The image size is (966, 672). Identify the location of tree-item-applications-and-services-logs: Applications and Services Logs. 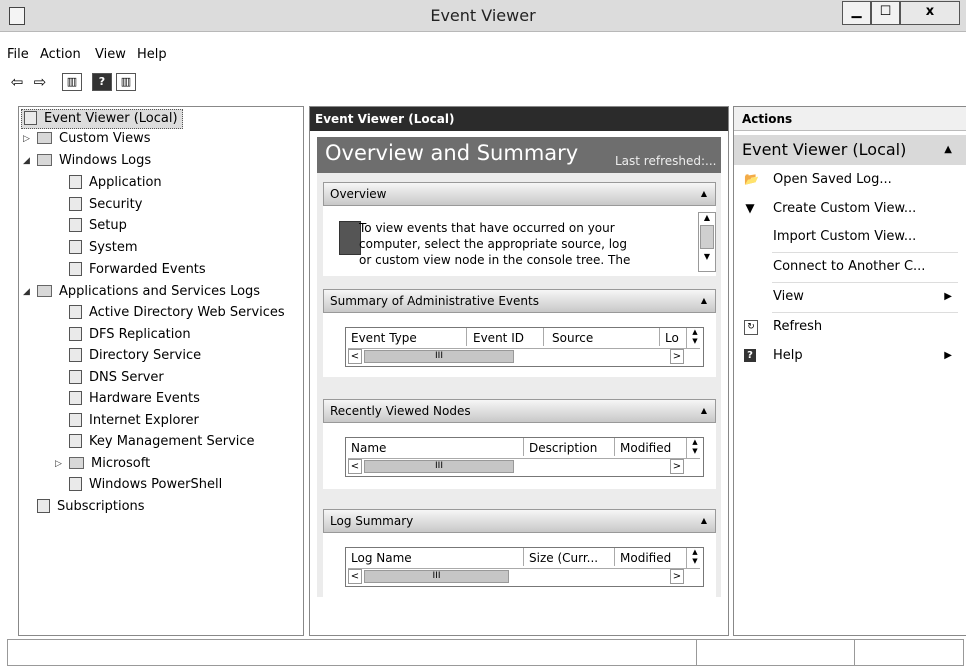
(148, 292).